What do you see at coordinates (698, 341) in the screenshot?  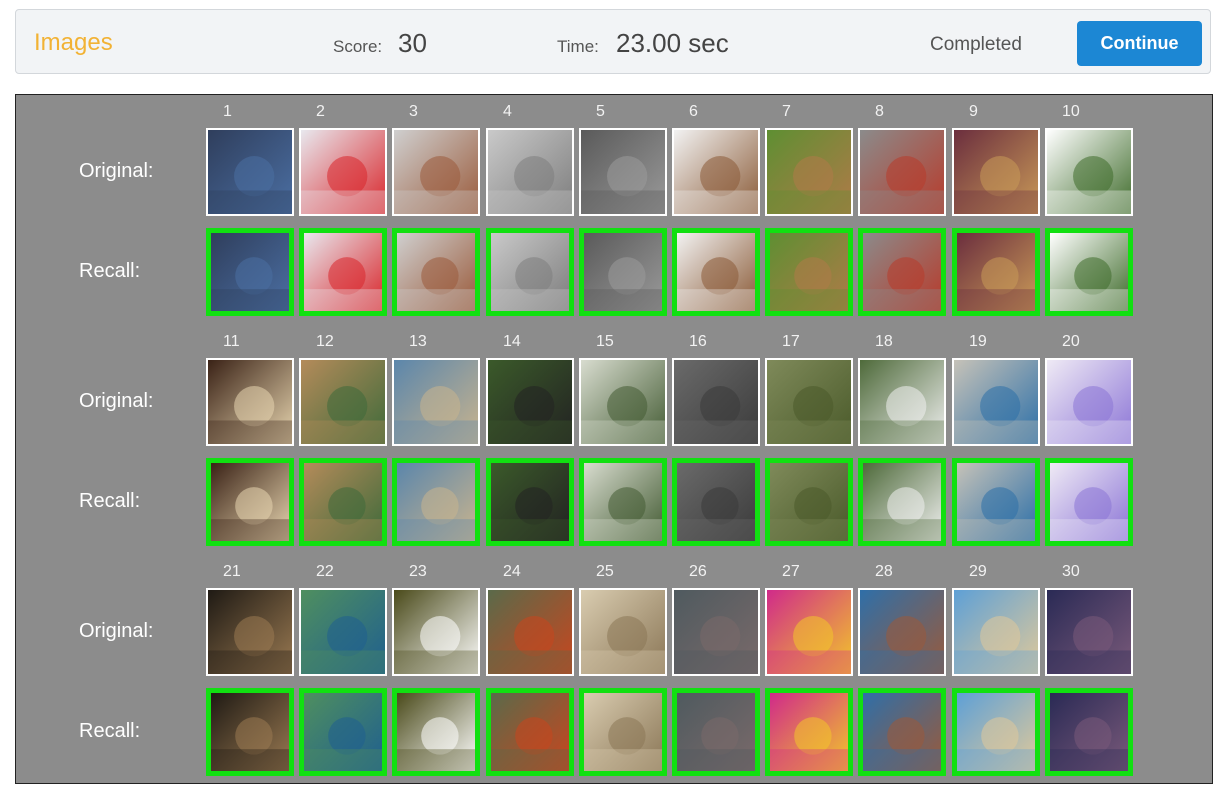 I see `image-number: 16` at bounding box center [698, 341].